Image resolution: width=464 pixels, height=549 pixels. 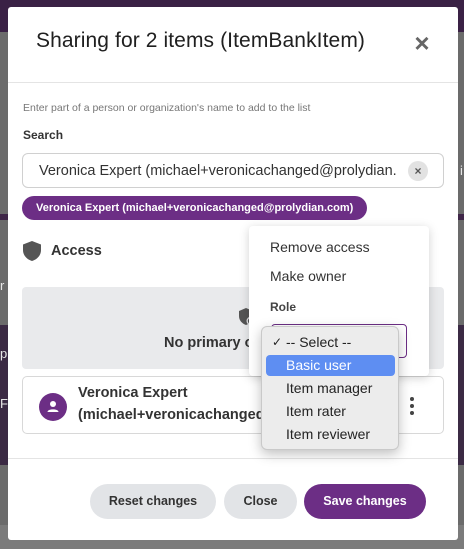 What do you see at coordinates (308, 276) in the screenshot?
I see `make-owner-menu-item: Make owner` at bounding box center [308, 276].